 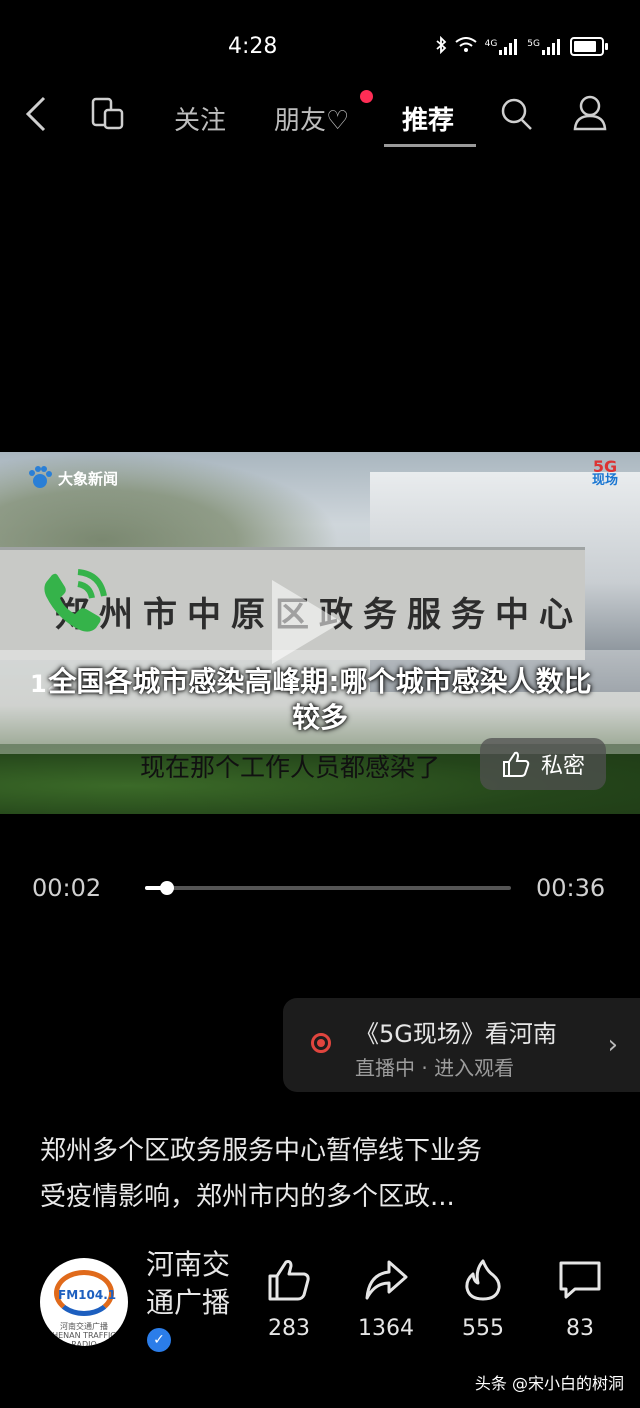 I want to click on private-like-button: 私密, so click(x=543, y=764).